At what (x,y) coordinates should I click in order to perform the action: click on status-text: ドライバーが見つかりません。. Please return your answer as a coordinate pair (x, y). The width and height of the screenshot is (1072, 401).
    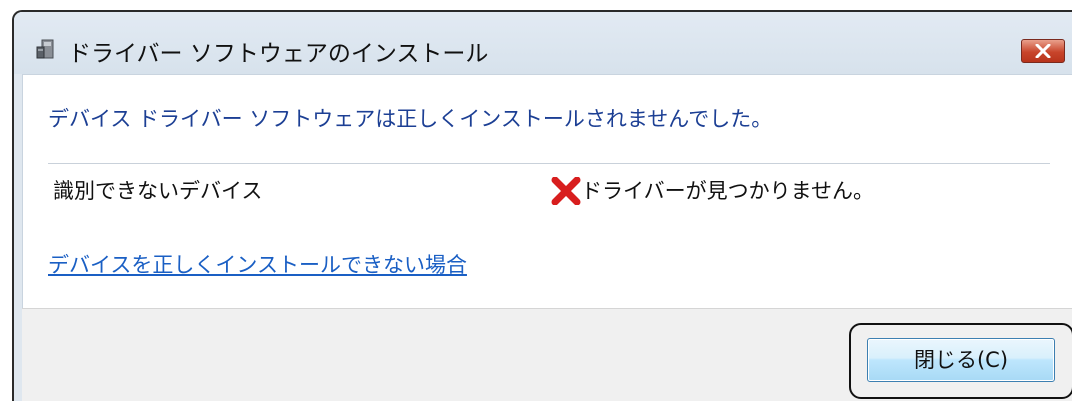
    Looking at the image, I should click on (727, 191).